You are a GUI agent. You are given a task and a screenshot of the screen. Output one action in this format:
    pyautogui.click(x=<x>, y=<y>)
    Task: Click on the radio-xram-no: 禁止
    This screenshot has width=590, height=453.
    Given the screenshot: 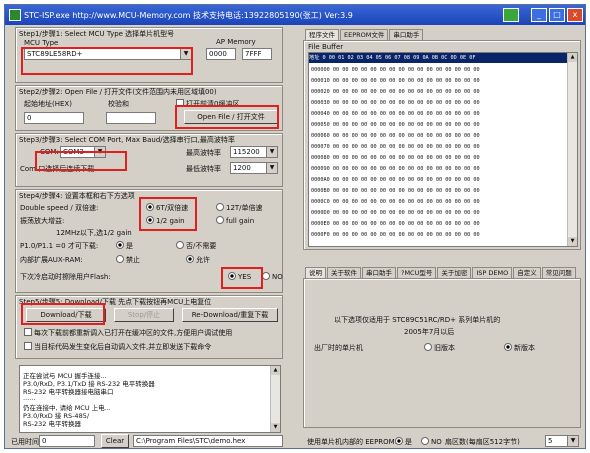 What is the action you would take?
    pyautogui.click(x=128, y=260)
    